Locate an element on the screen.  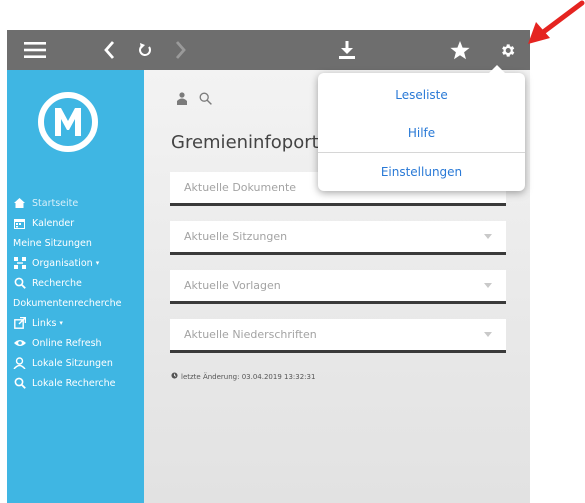
menu-icon is located at coordinates (35, 50).